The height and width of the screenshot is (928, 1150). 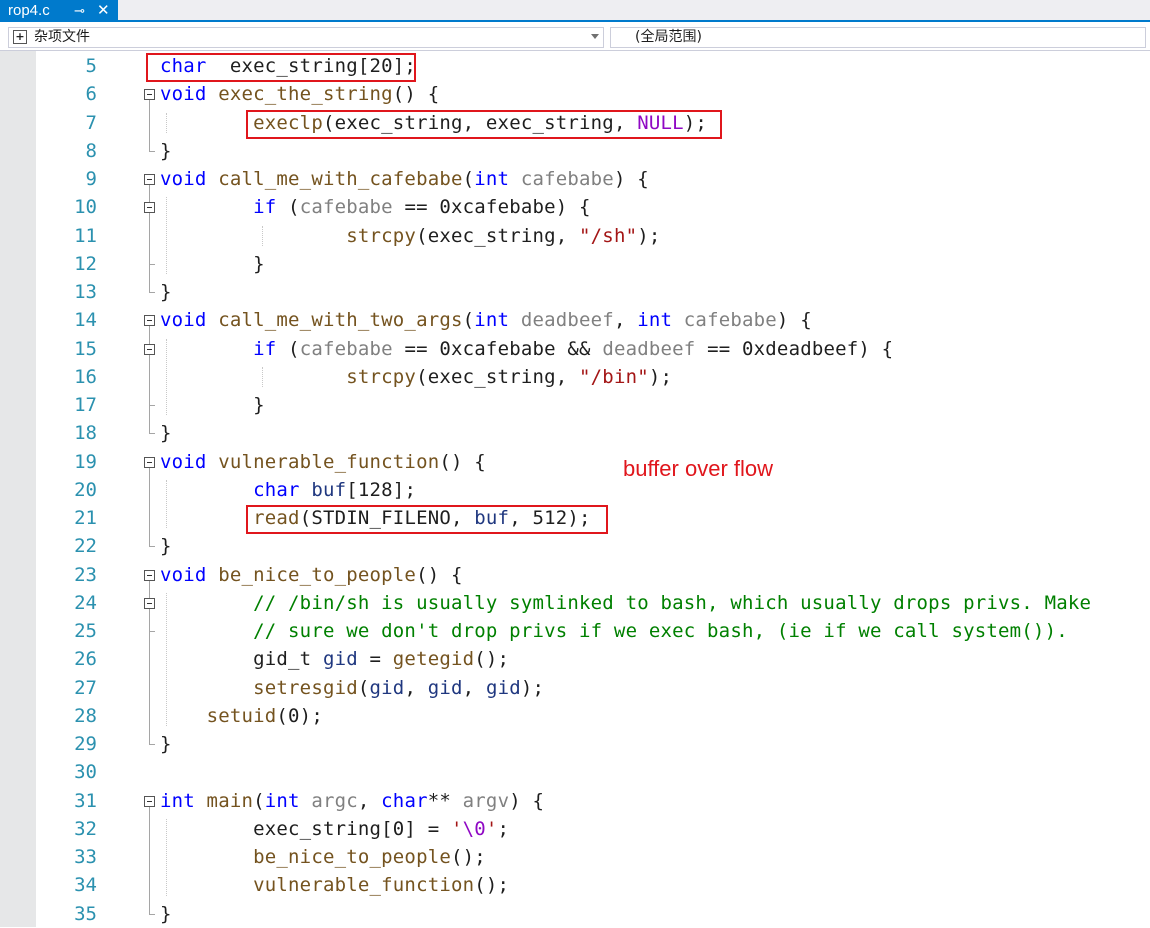 What do you see at coordinates (85, 235) in the screenshot?
I see `line-number: 11` at bounding box center [85, 235].